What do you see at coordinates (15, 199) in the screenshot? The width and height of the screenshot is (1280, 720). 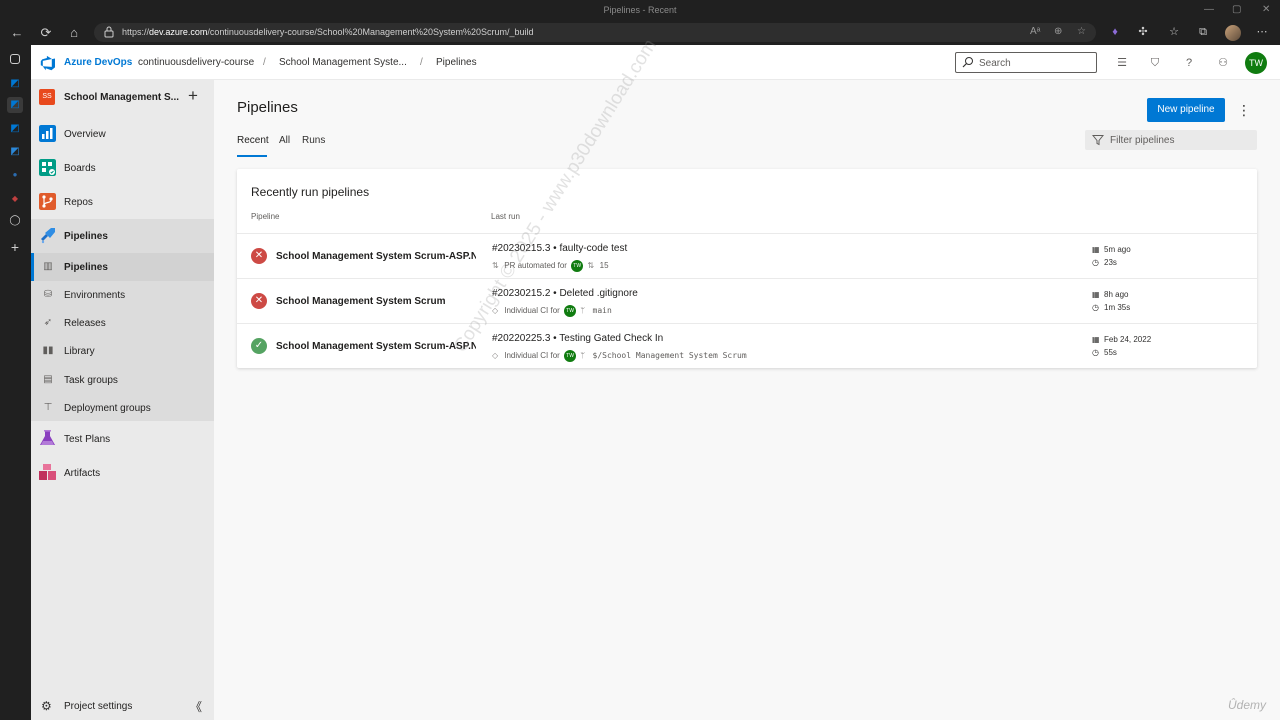 I see `tab-site-icon: ◆` at bounding box center [15, 199].